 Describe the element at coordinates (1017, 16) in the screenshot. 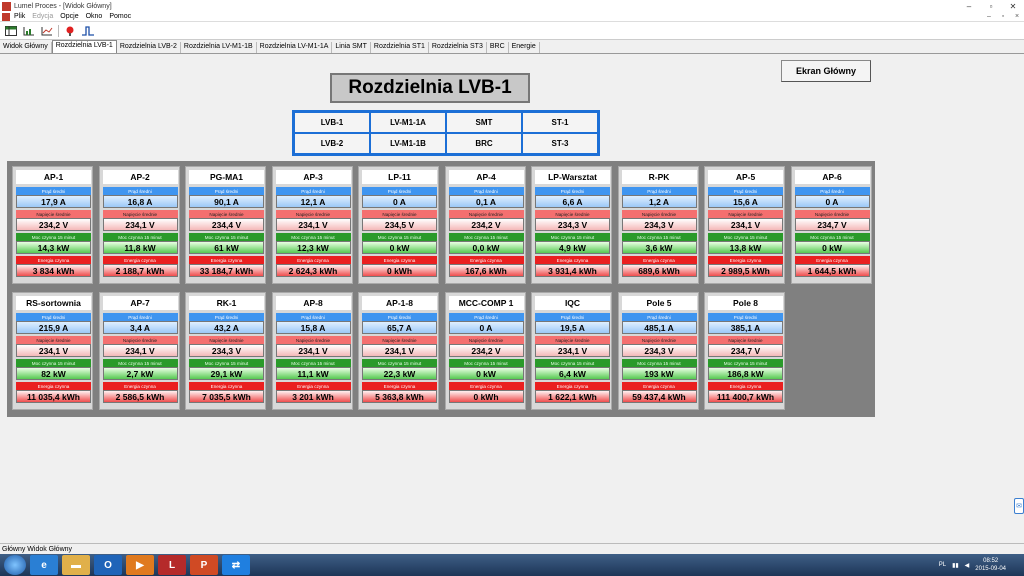

I see `child-close-icon: ×` at that location.